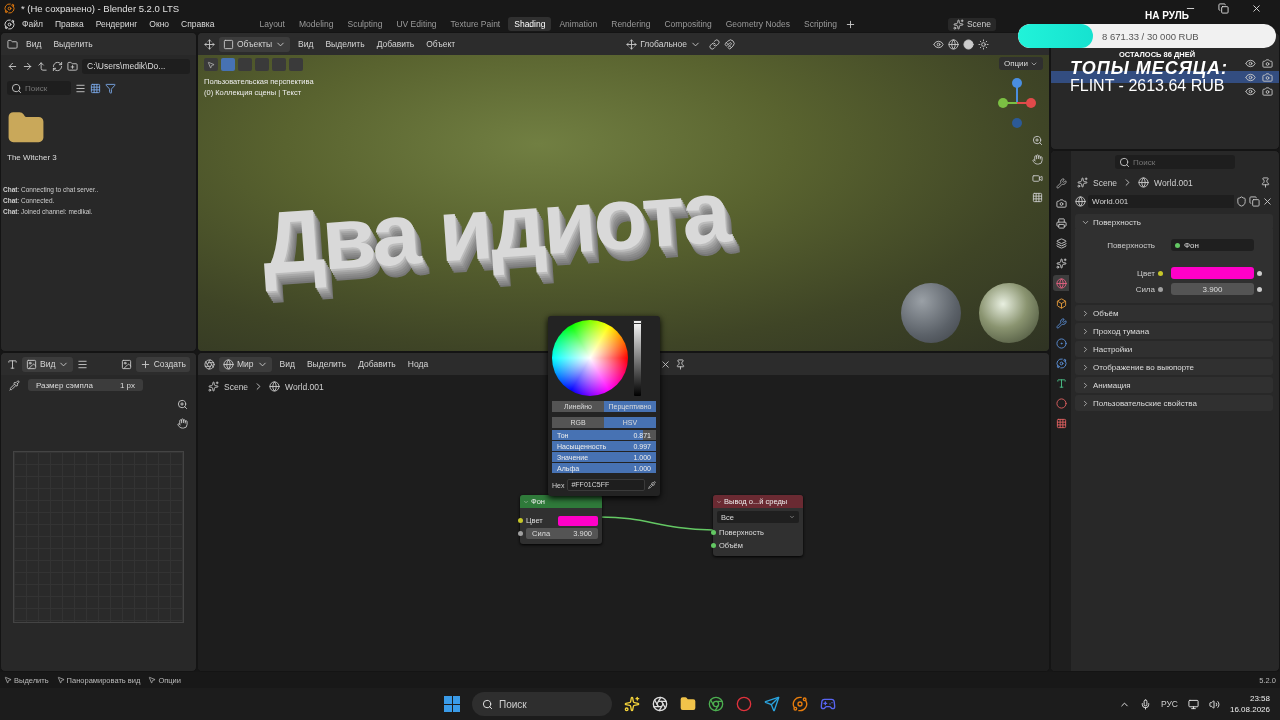 The image size is (1280, 720). I want to click on options-dropdown: Опции, so click(1020, 63).